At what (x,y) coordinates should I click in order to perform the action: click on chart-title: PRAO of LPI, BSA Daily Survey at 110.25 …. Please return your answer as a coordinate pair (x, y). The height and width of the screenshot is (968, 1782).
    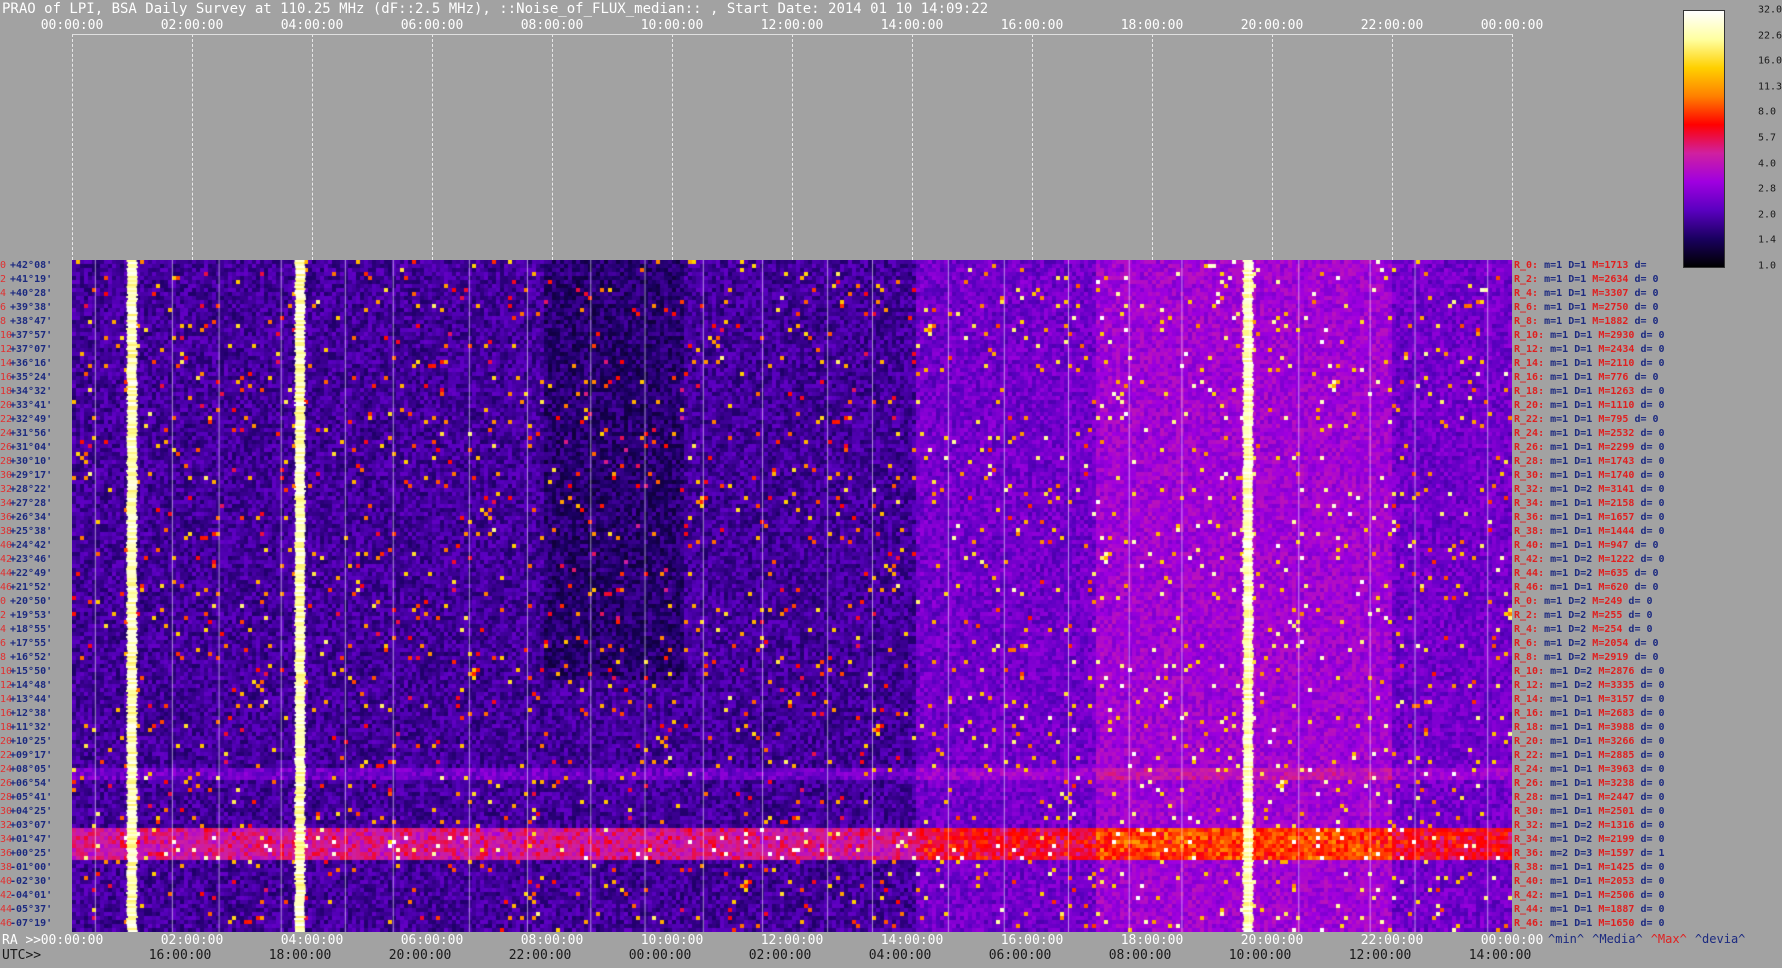
    Looking at the image, I should click on (495, 9).